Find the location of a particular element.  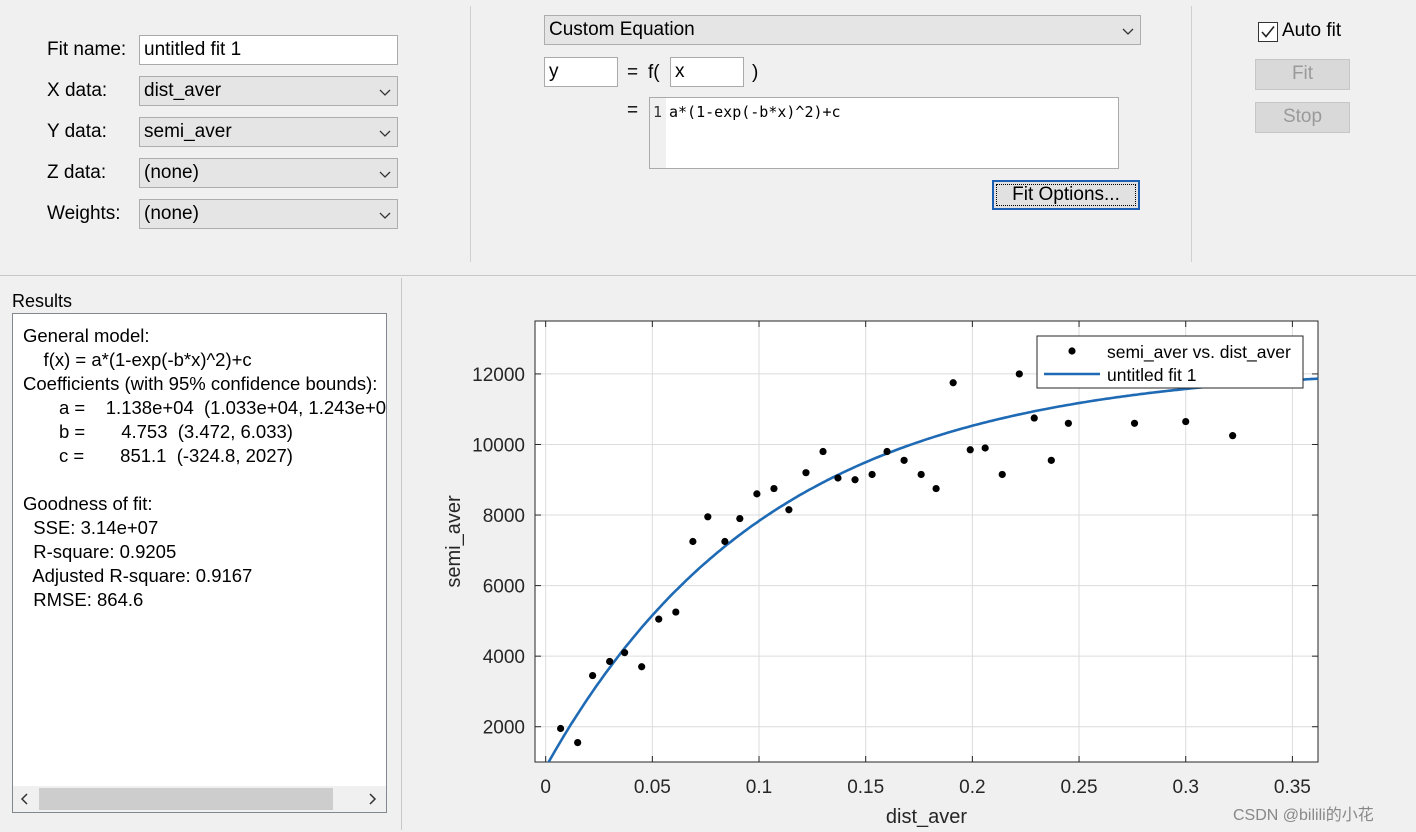

y-tick-label: 10000 is located at coordinates (498, 445).